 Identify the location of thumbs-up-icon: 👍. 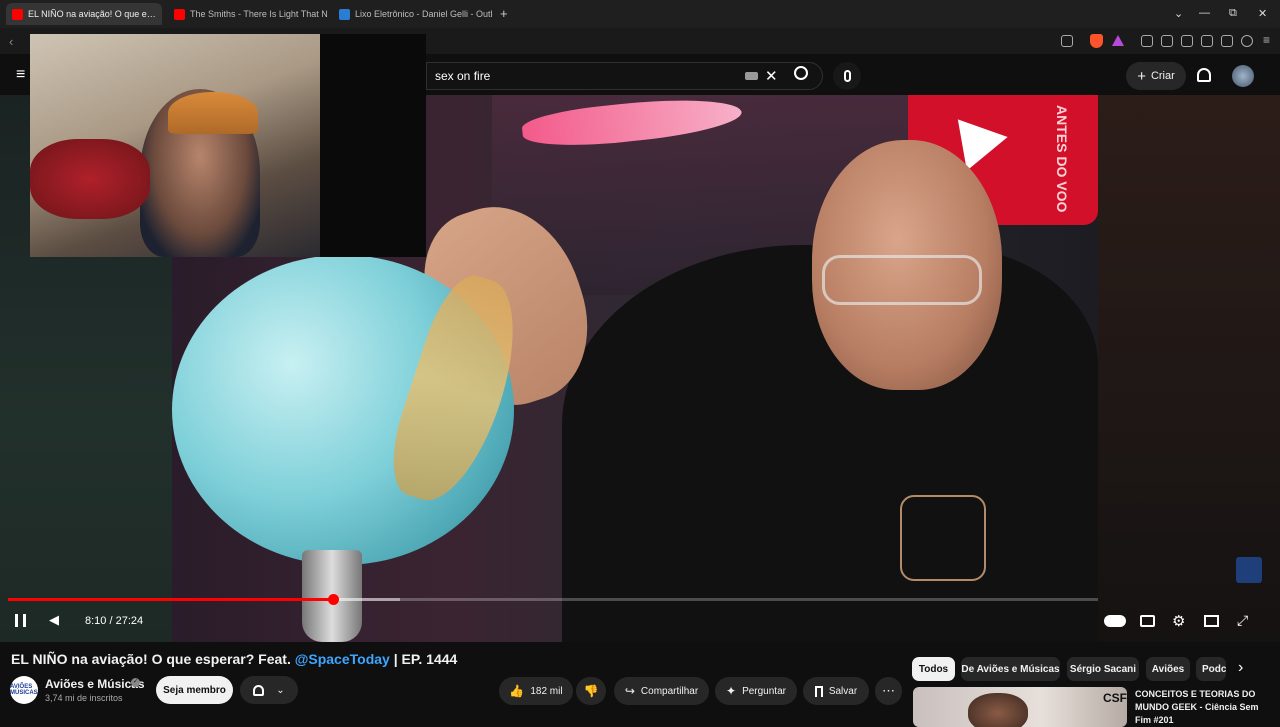
(516, 691).